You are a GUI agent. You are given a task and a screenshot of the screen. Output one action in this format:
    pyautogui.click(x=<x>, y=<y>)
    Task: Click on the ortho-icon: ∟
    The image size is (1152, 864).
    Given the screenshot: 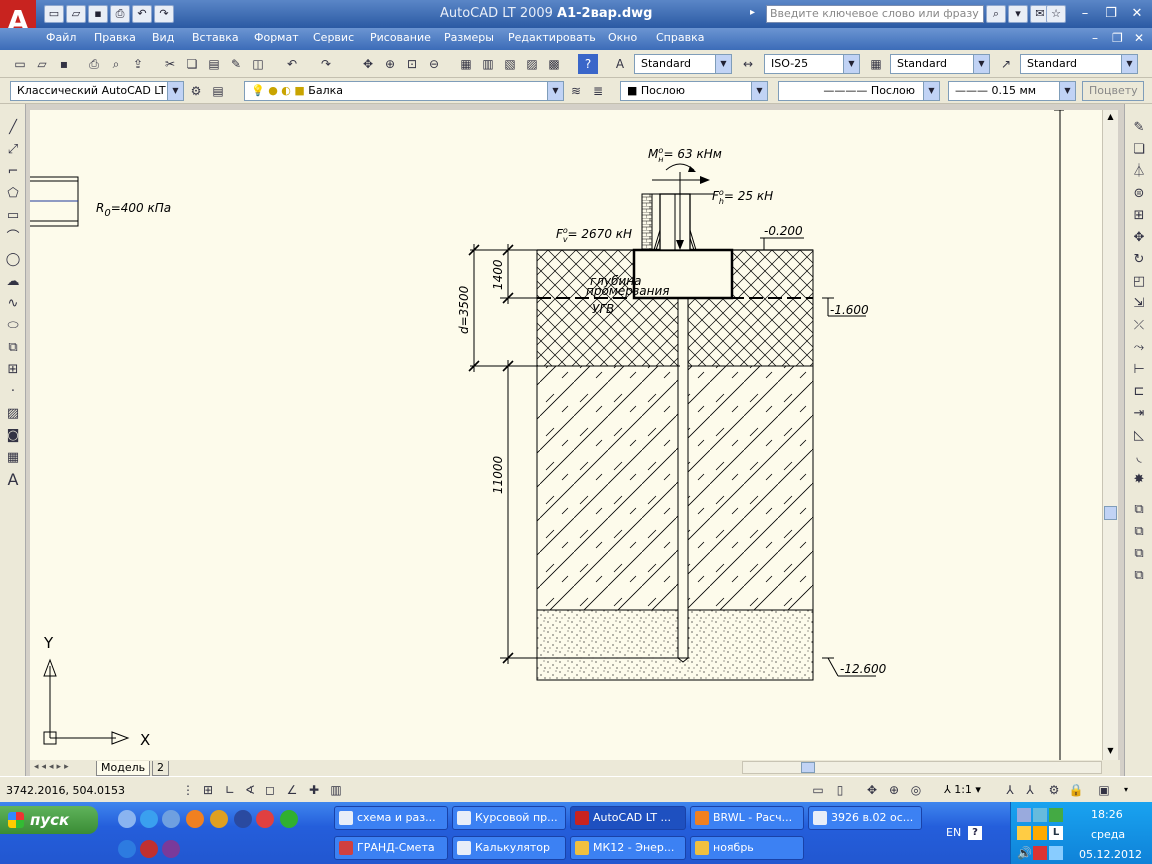 What is the action you would take?
    pyautogui.click(x=230, y=790)
    